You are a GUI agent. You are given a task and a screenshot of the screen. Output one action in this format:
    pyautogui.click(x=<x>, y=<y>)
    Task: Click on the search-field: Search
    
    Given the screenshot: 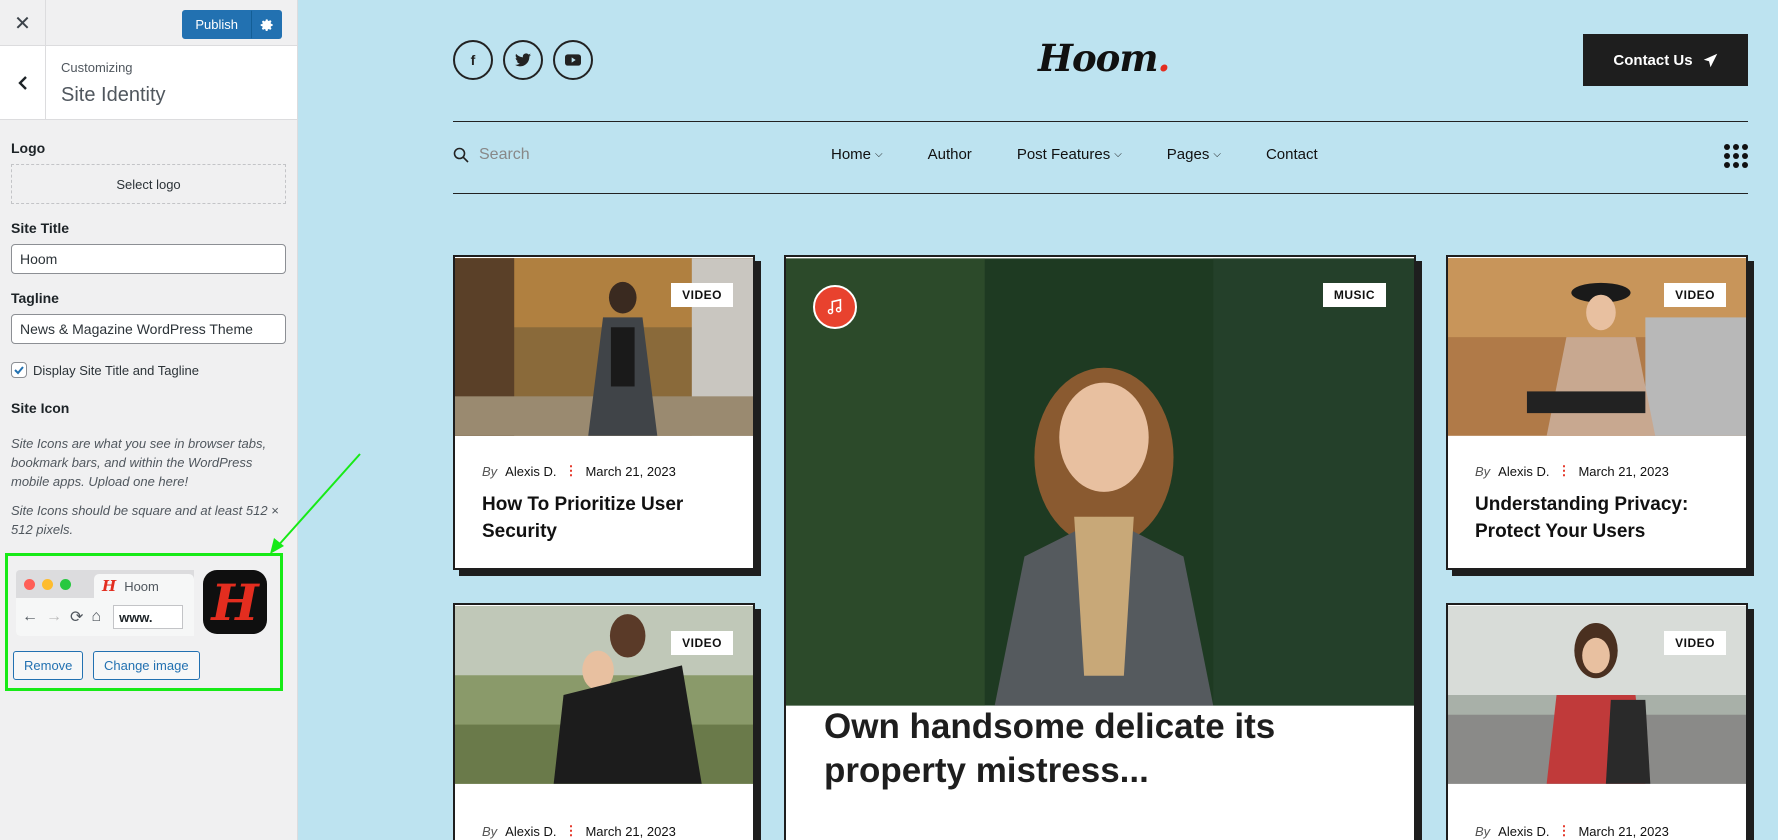 What is the action you would take?
    pyautogui.click(x=491, y=155)
    